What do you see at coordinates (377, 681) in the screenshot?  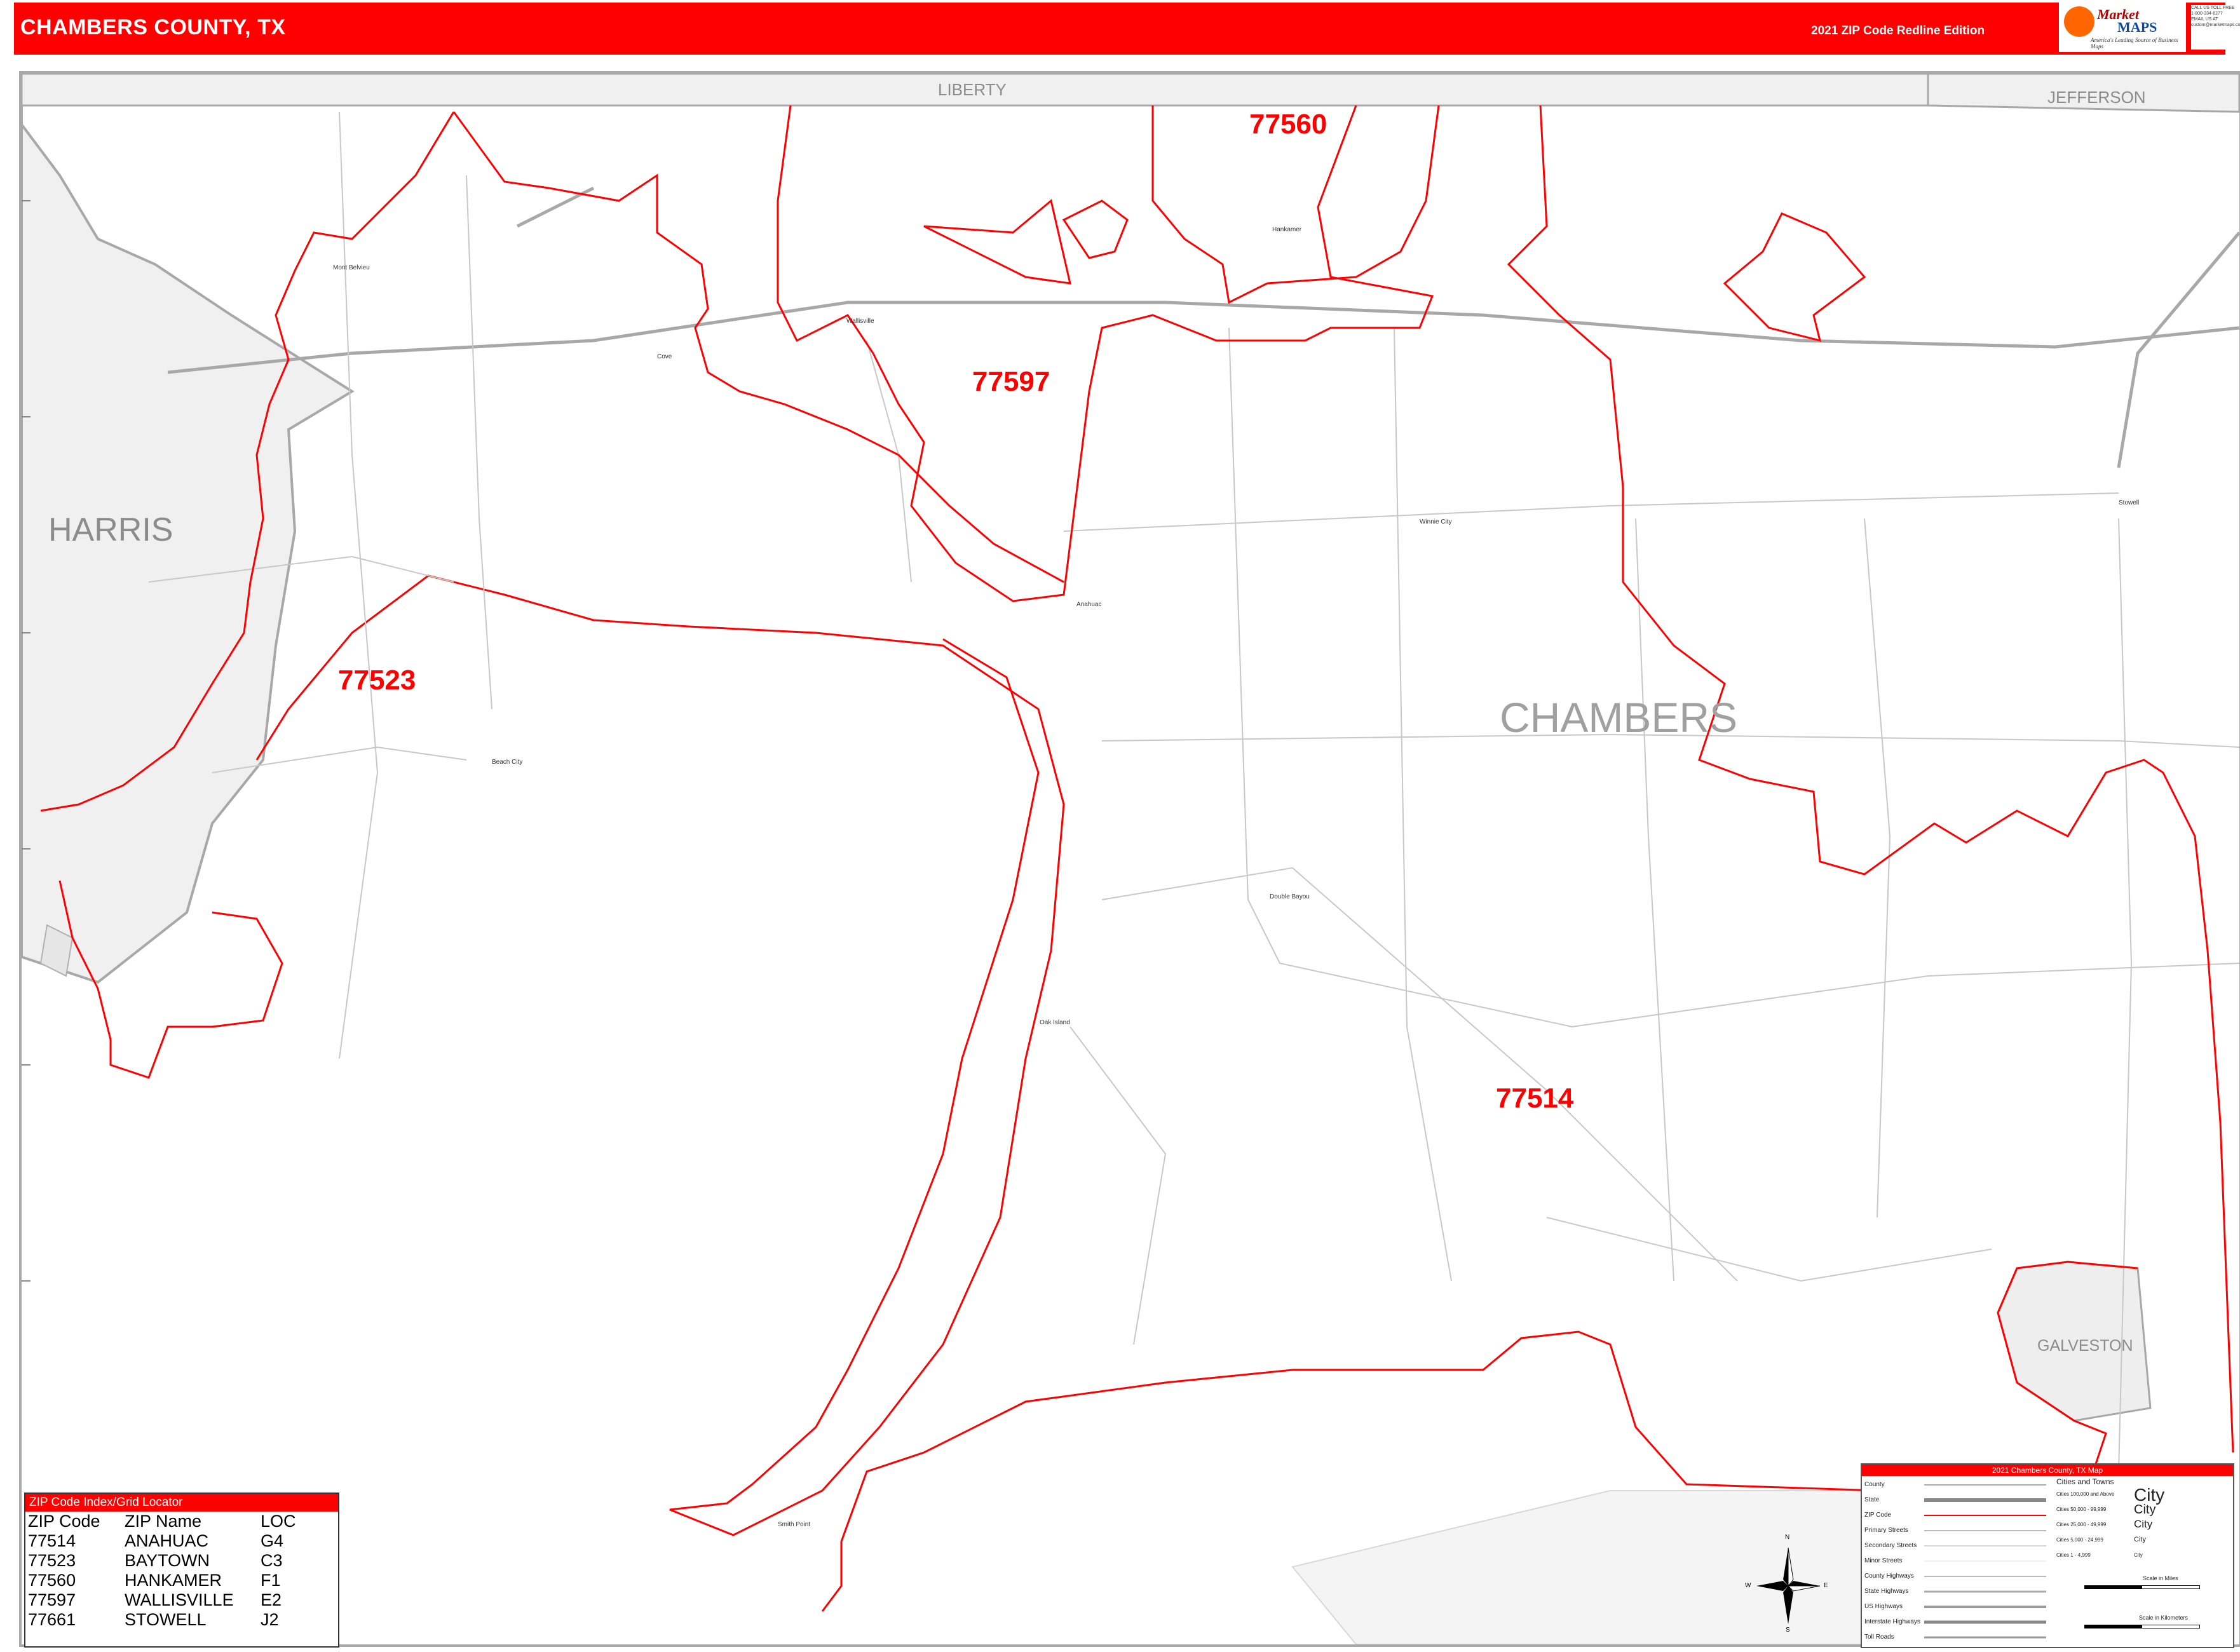 I see `zip-label-77523: 77523` at bounding box center [377, 681].